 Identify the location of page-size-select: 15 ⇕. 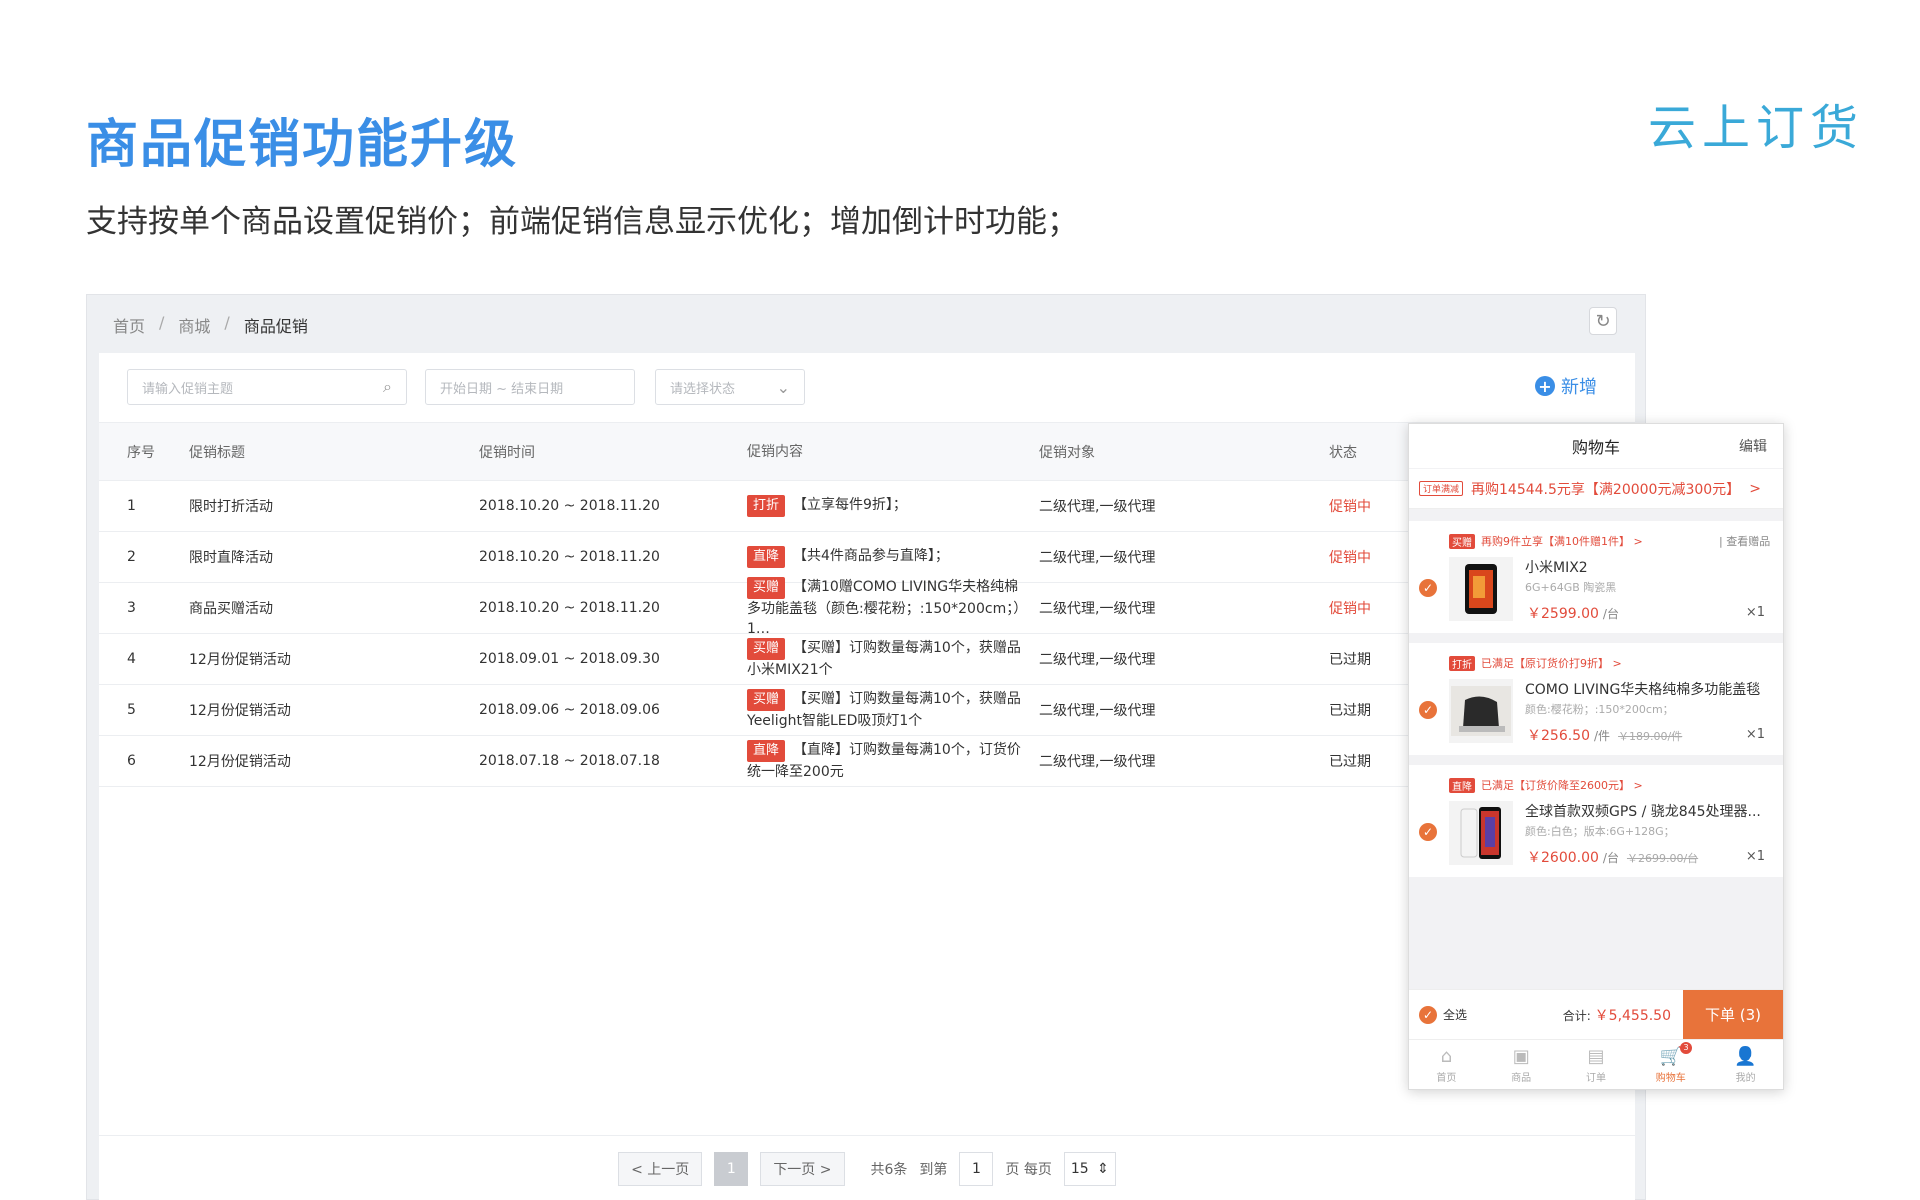
(1089, 1168).